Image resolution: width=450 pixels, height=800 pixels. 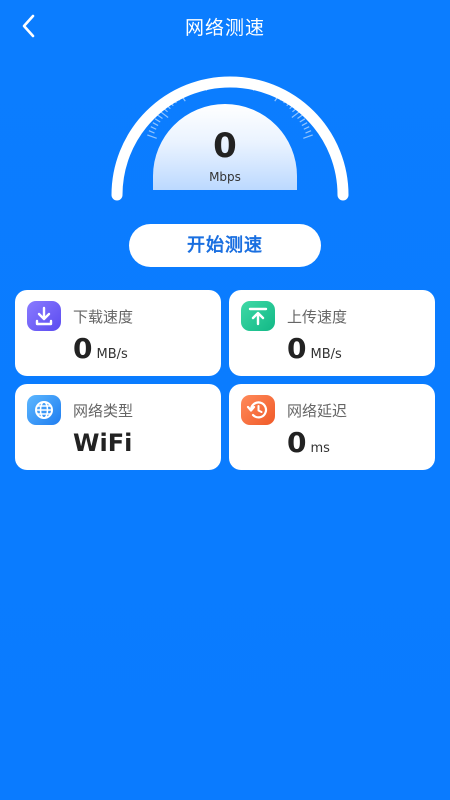 What do you see at coordinates (112, 354) in the screenshot?
I see `download-unit: MB/s` at bounding box center [112, 354].